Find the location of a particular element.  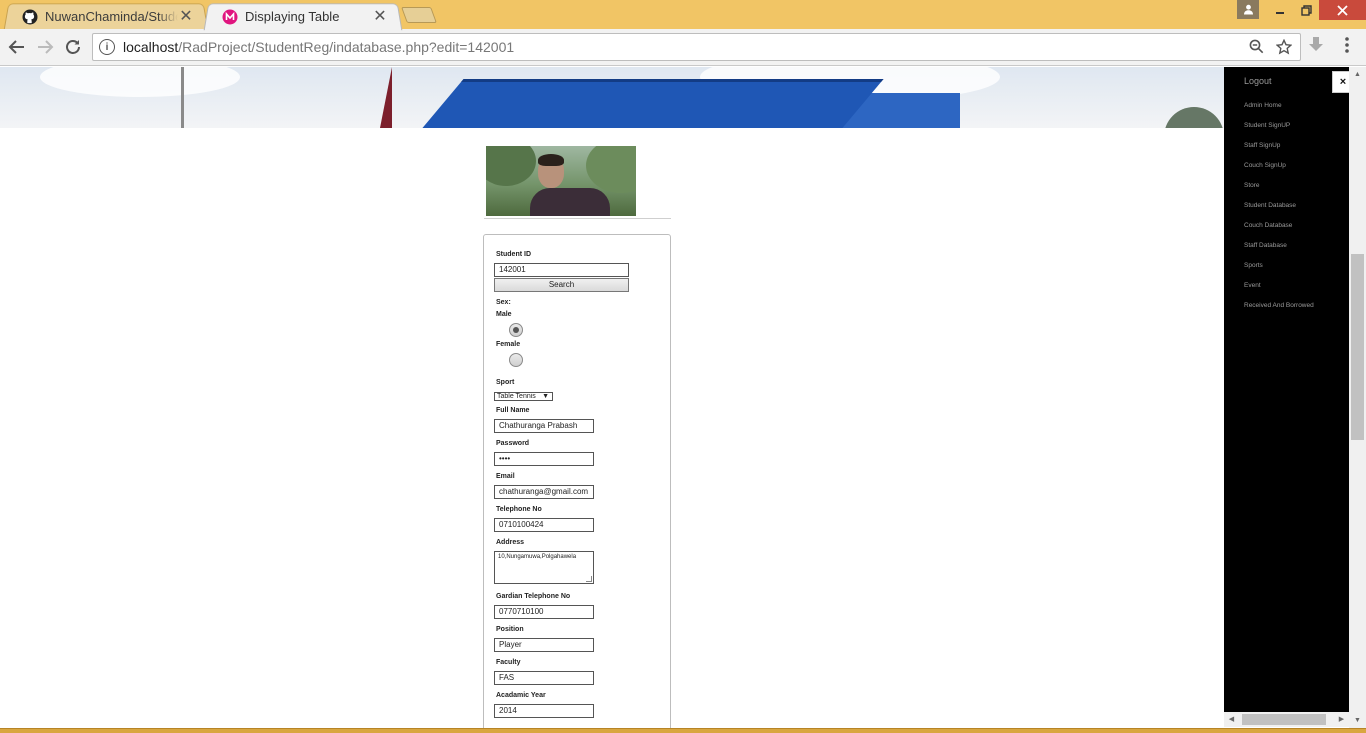

window-close-icon is located at coordinates (1342, 10).